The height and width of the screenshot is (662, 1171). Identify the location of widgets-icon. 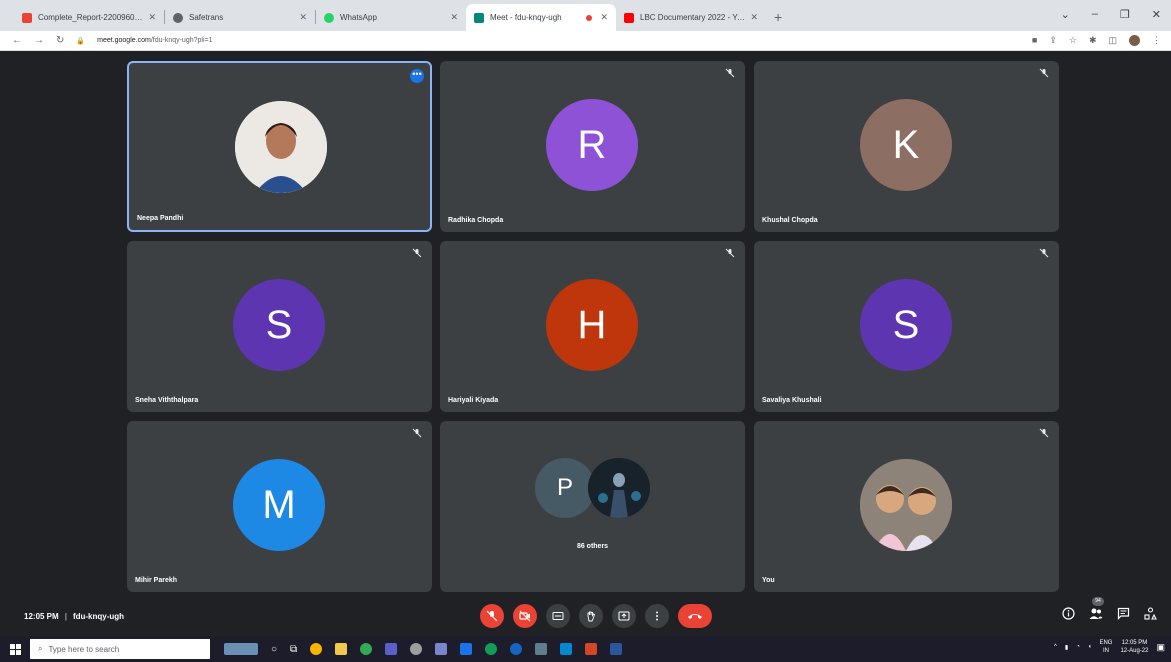
(241, 649).